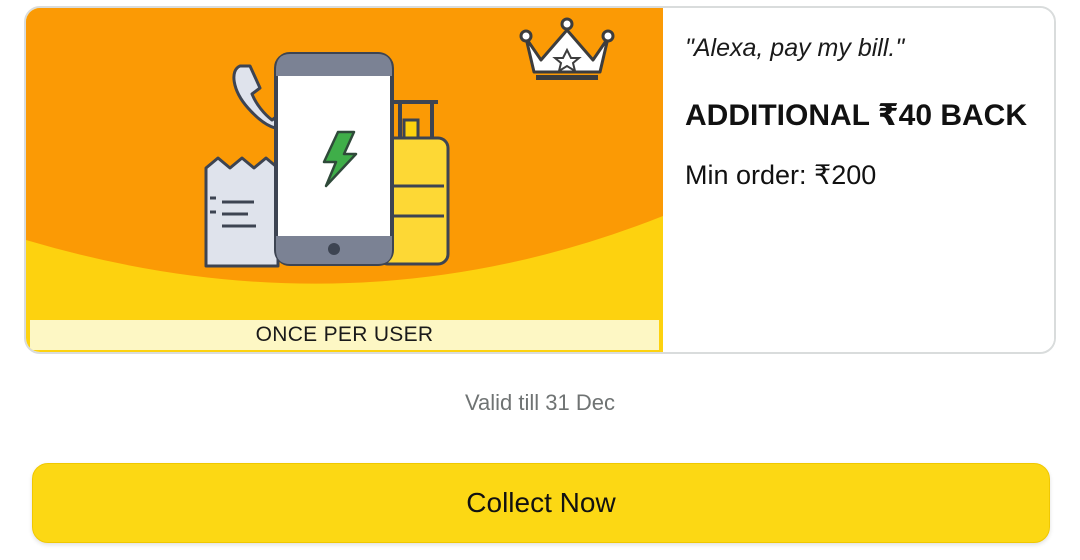 The image size is (1080, 560). I want to click on min-order-text: Min order: ₹200, so click(781, 175).